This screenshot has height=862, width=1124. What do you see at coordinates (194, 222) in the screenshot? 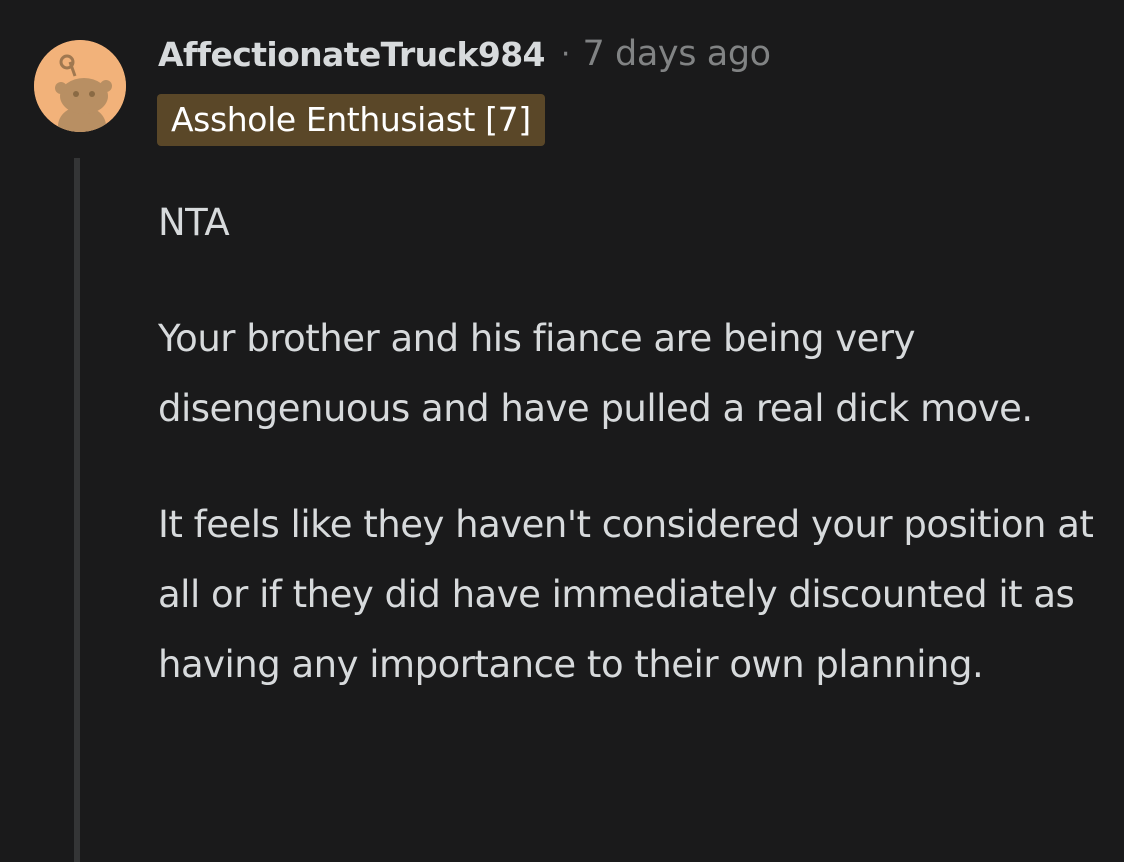
I see `comment-paragraph: NTA` at bounding box center [194, 222].